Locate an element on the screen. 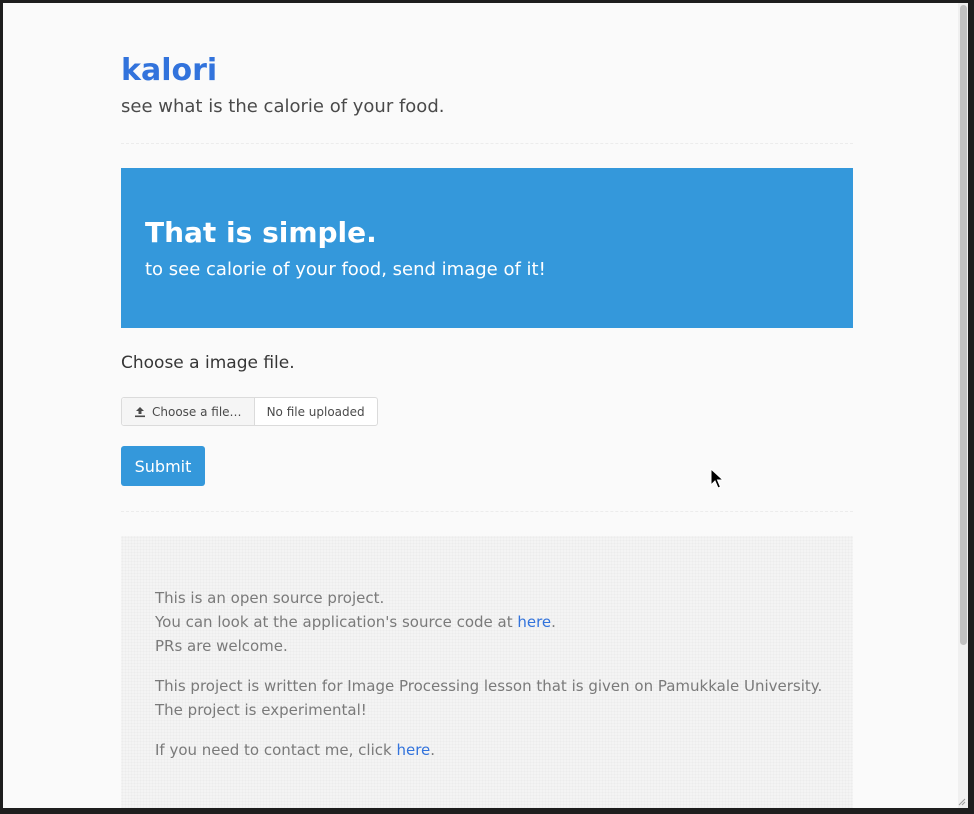  file-name: No file uploaded is located at coordinates (315, 411).